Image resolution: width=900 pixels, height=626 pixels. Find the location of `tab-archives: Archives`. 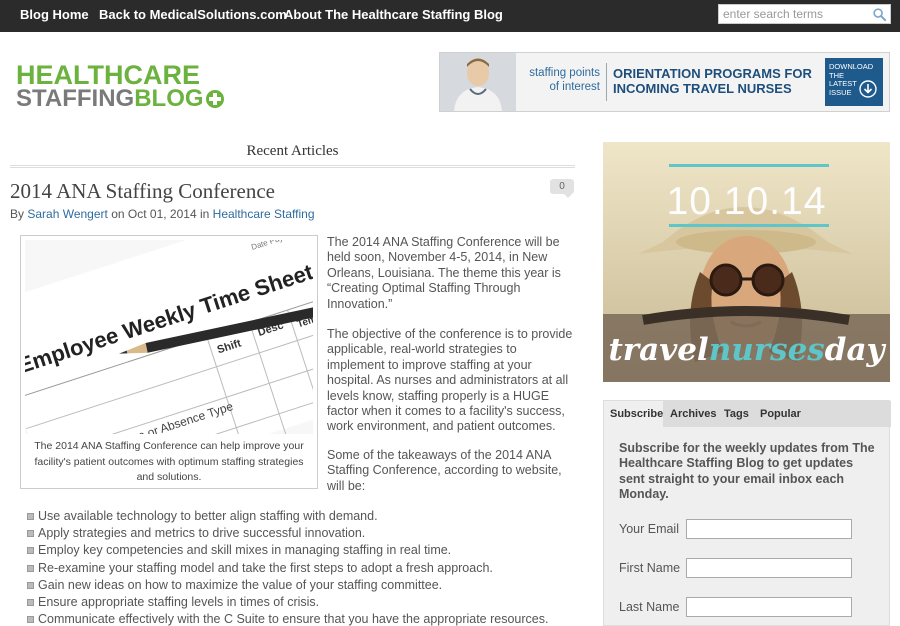

tab-archives: Archives is located at coordinates (693, 414).